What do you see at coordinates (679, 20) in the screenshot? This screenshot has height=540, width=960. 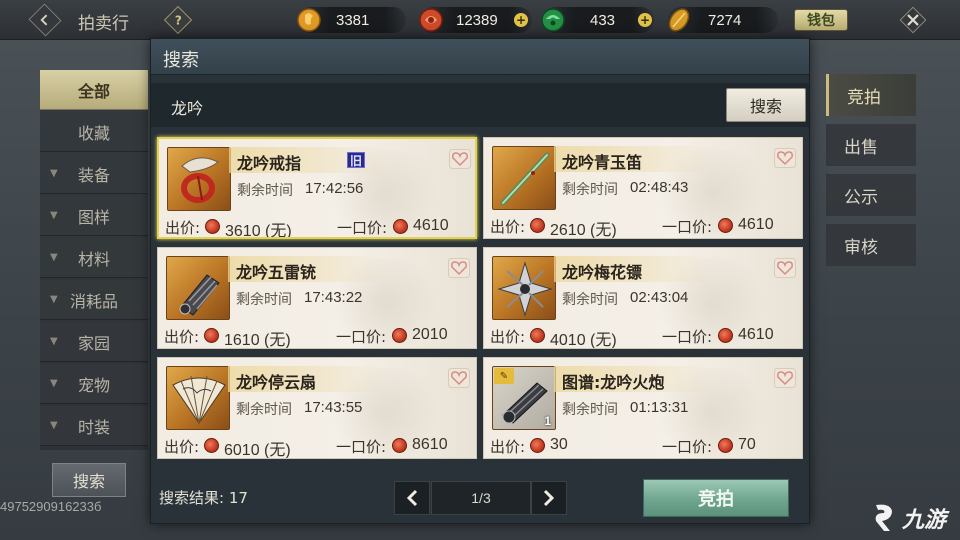 I see `gold-leaf-icon` at bounding box center [679, 20].